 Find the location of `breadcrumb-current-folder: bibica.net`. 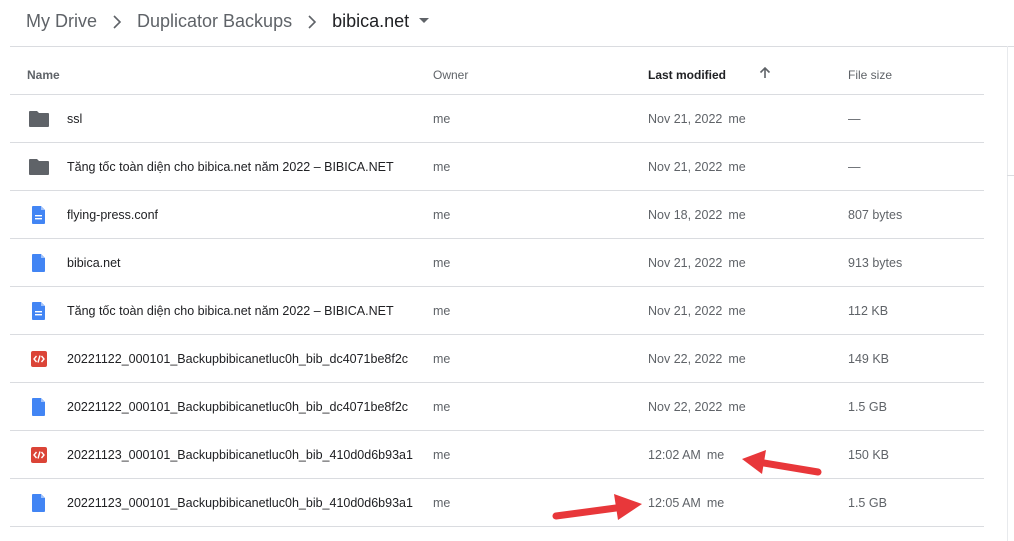

breadcrumb-current-folder: bibica.net is located at coordinates (370, 21).